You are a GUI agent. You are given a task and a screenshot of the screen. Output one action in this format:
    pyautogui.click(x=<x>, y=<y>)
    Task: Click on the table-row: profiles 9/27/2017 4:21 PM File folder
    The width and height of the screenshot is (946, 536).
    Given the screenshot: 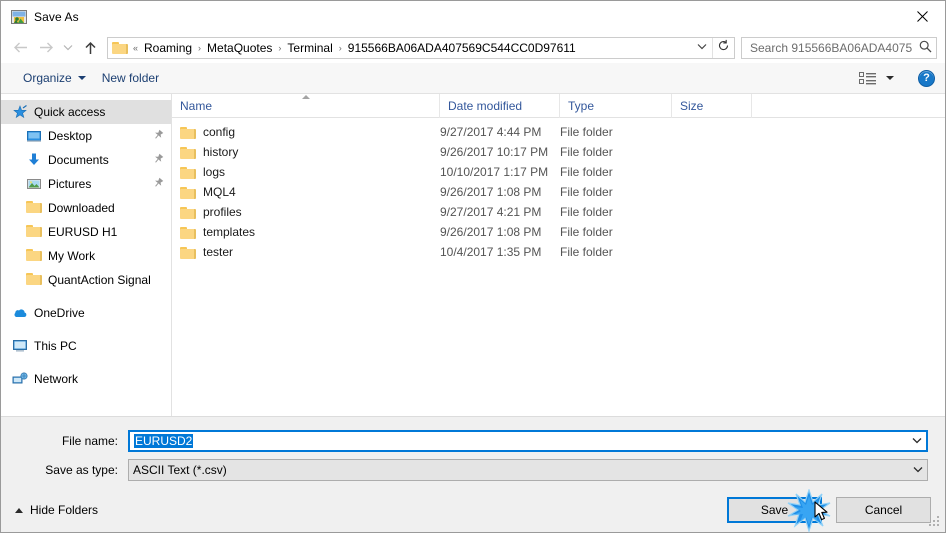 What is the action you would take?
    pyautogui.click(x=558, y=212)
    